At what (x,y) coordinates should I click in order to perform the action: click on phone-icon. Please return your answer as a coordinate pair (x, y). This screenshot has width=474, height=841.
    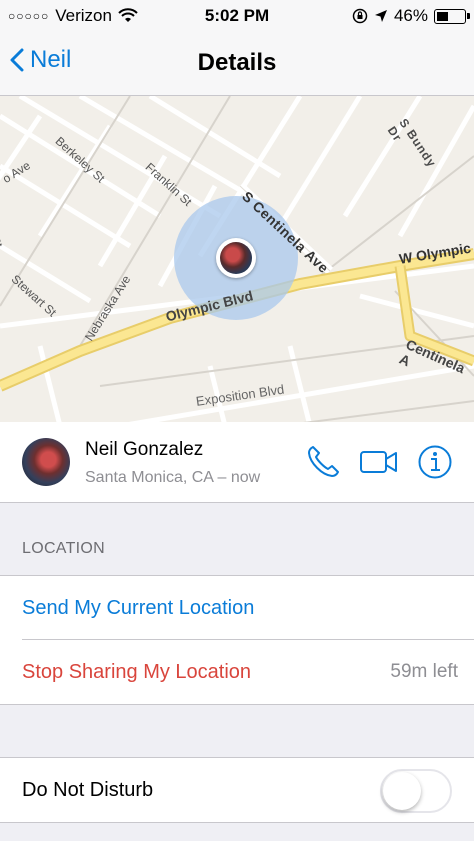
    Looking at the image, I should click on (323, 462).